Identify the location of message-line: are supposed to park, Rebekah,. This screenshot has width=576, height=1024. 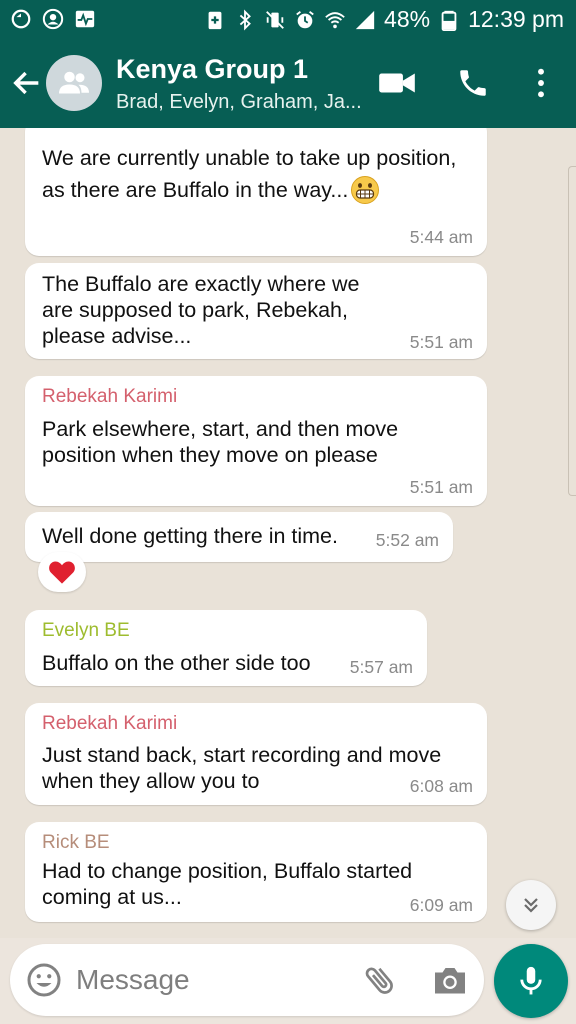
(195, 310).